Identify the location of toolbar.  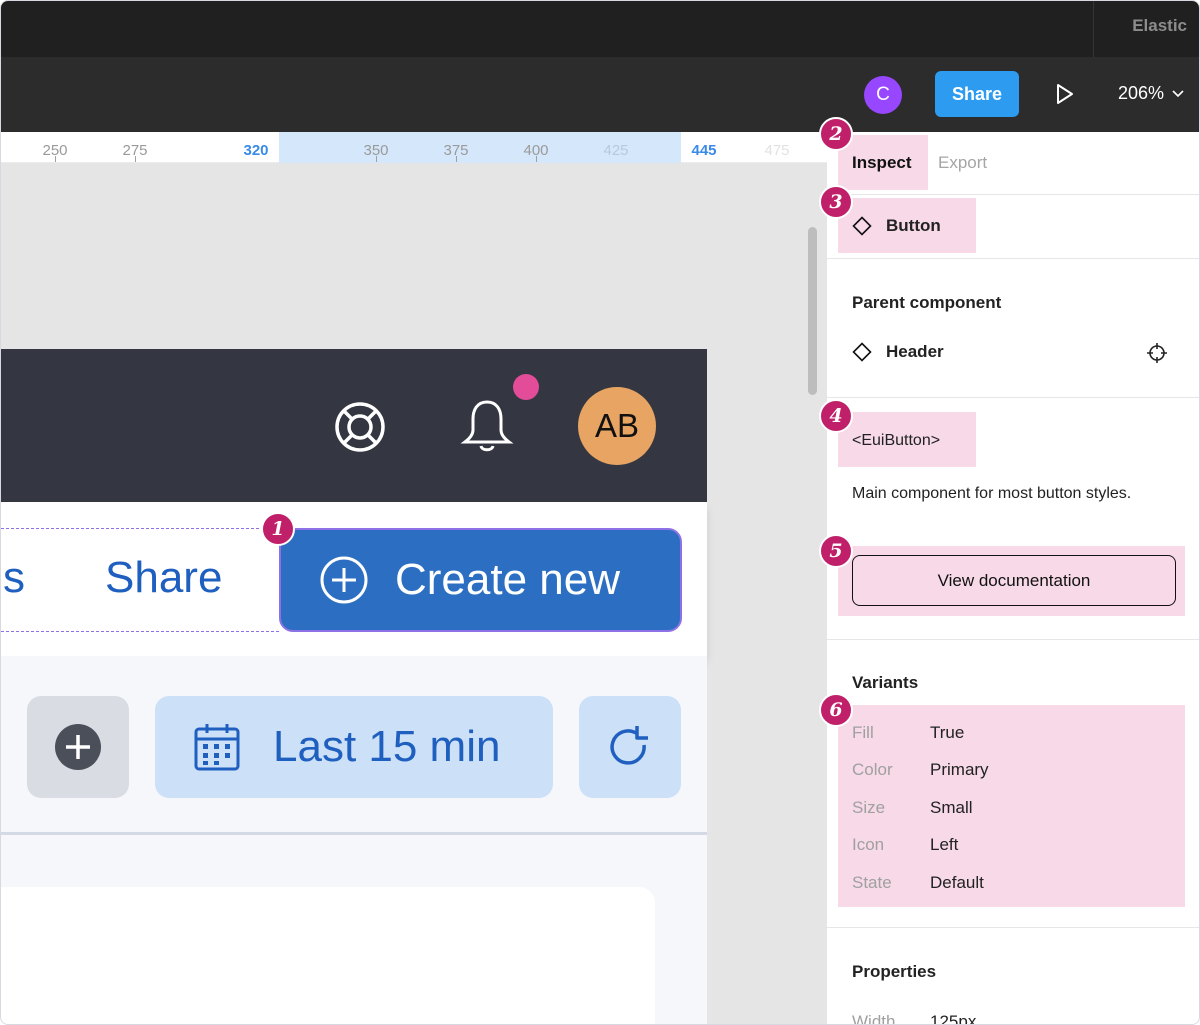
(600, 94).